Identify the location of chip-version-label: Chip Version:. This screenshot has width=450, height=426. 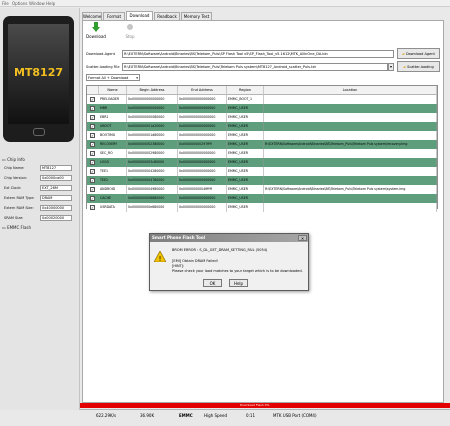
(16, 178).